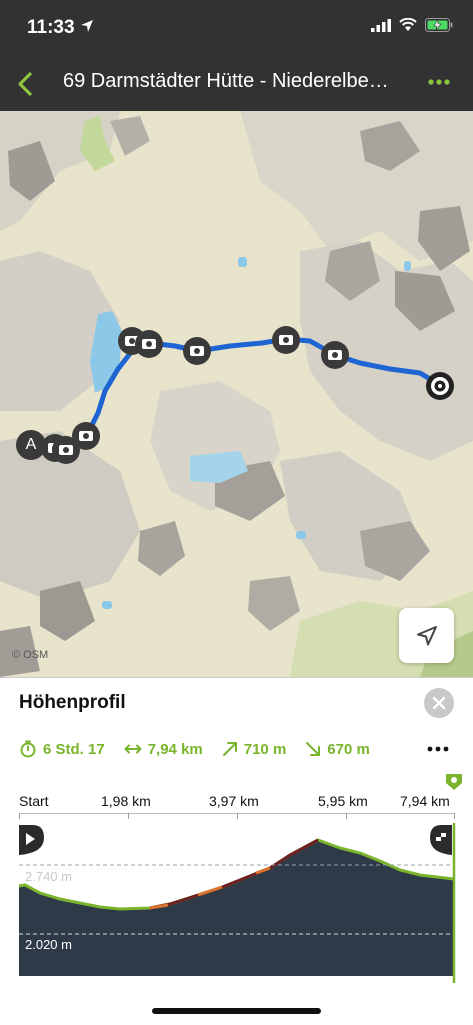 The image size is (473, 1025). I want to click on descent-arrow-icon, so click(313, 749).